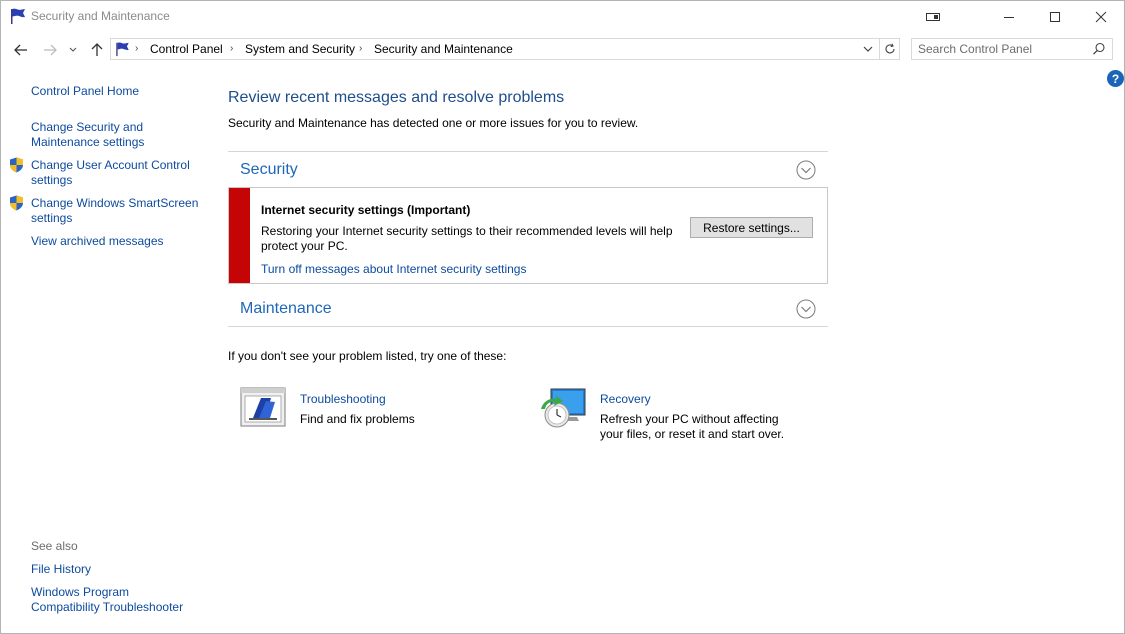 The height and width of the screenshot is (634, 1125). What do you see at coordinates (357, 419) in the screenshot?
I see `troubleshooting-description: Find and fix problems` at bounding box center [357, 419].